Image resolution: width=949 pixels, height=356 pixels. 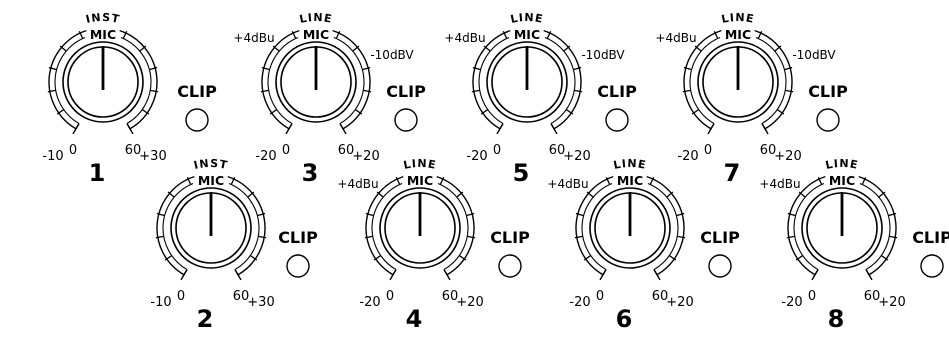 I want to click on channel-number: 3, so click(x=310, y=173).